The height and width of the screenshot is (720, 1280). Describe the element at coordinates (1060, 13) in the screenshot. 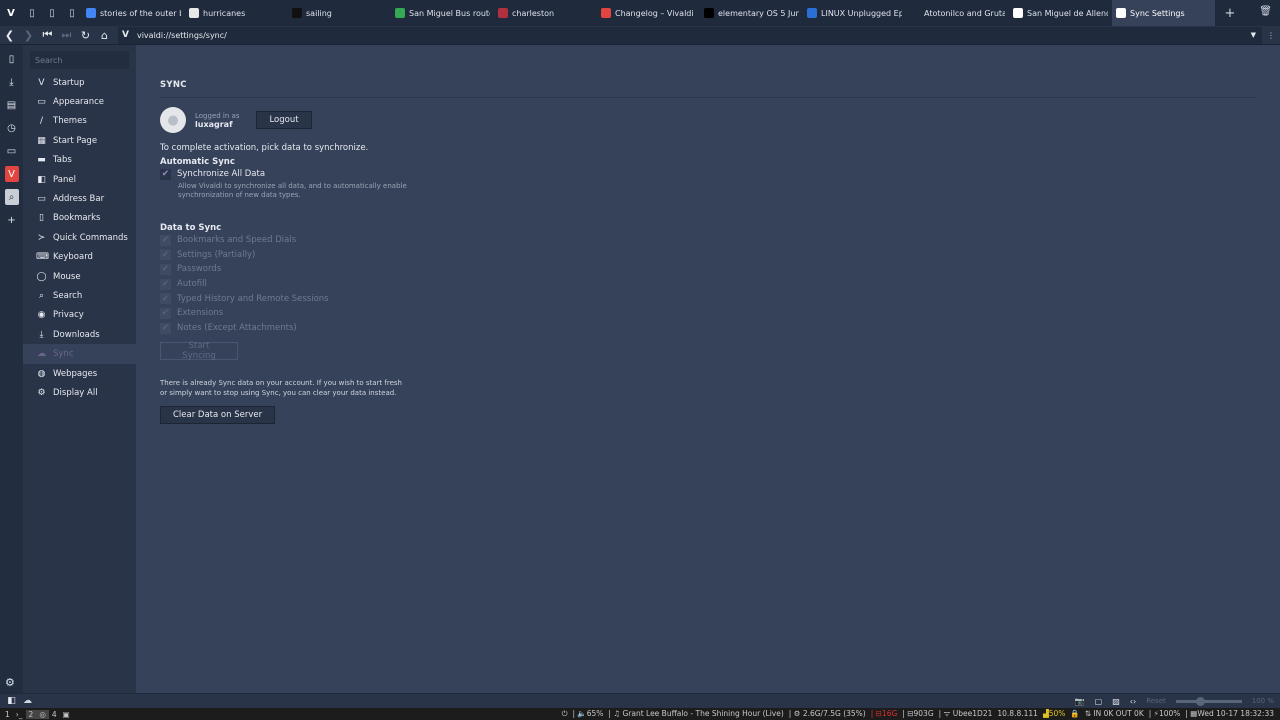

I see `tab: San Miguel de Allende` at that location.